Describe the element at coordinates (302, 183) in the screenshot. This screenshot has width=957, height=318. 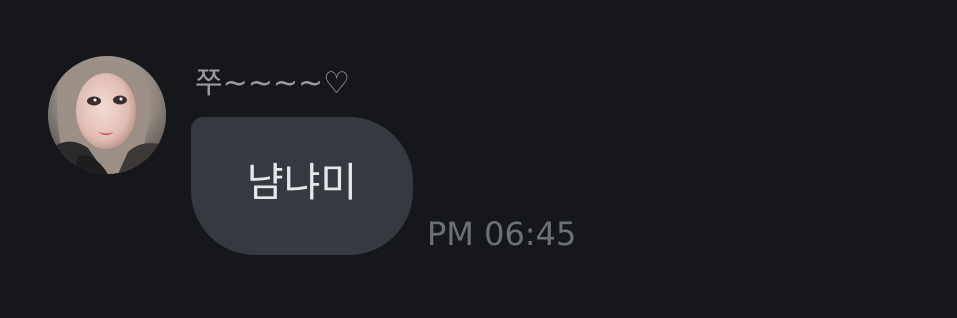
I see `message-text: 냠냐미` at that location.